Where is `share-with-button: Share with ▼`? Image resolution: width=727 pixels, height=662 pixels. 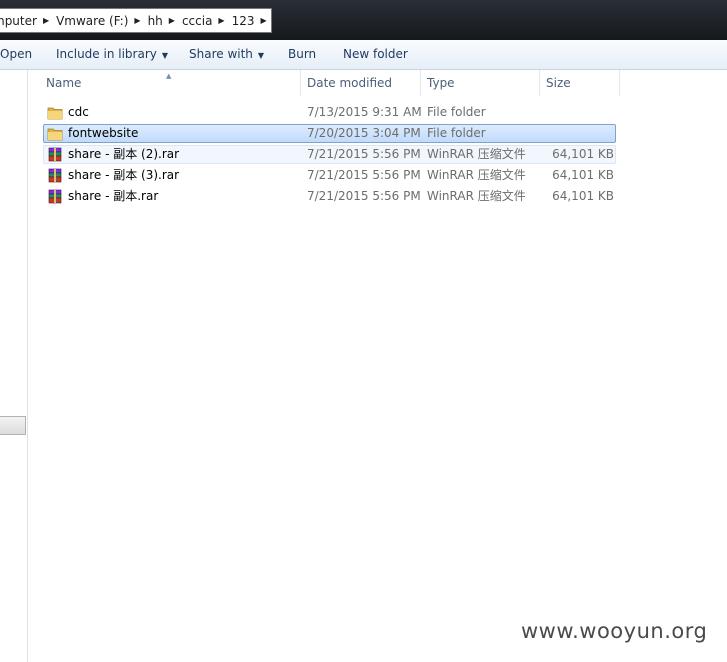 share-with-button: Share with ▼ is located at coordinates (226, 54).